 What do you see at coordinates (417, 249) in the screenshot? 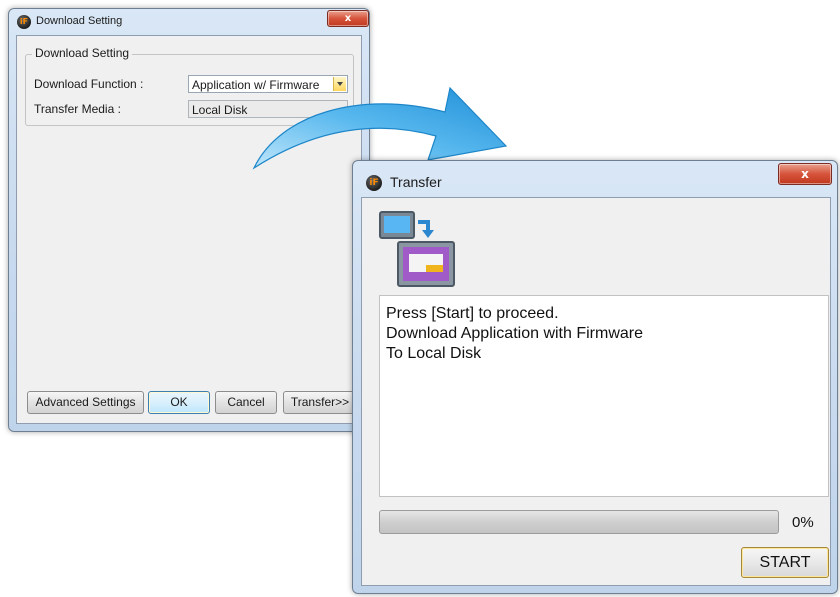
I see `transfer-icon` at bounding box center [417, 249].